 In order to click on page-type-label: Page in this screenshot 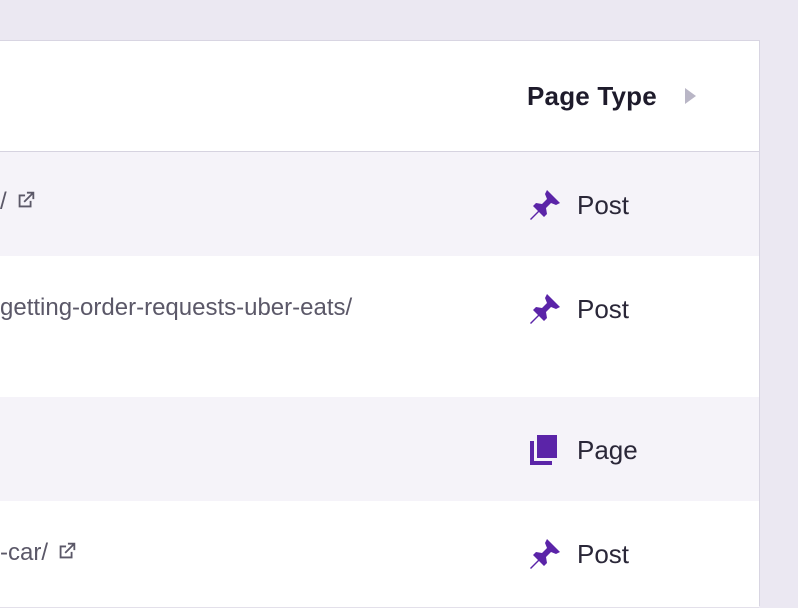, I will do `click(607, 449)`.